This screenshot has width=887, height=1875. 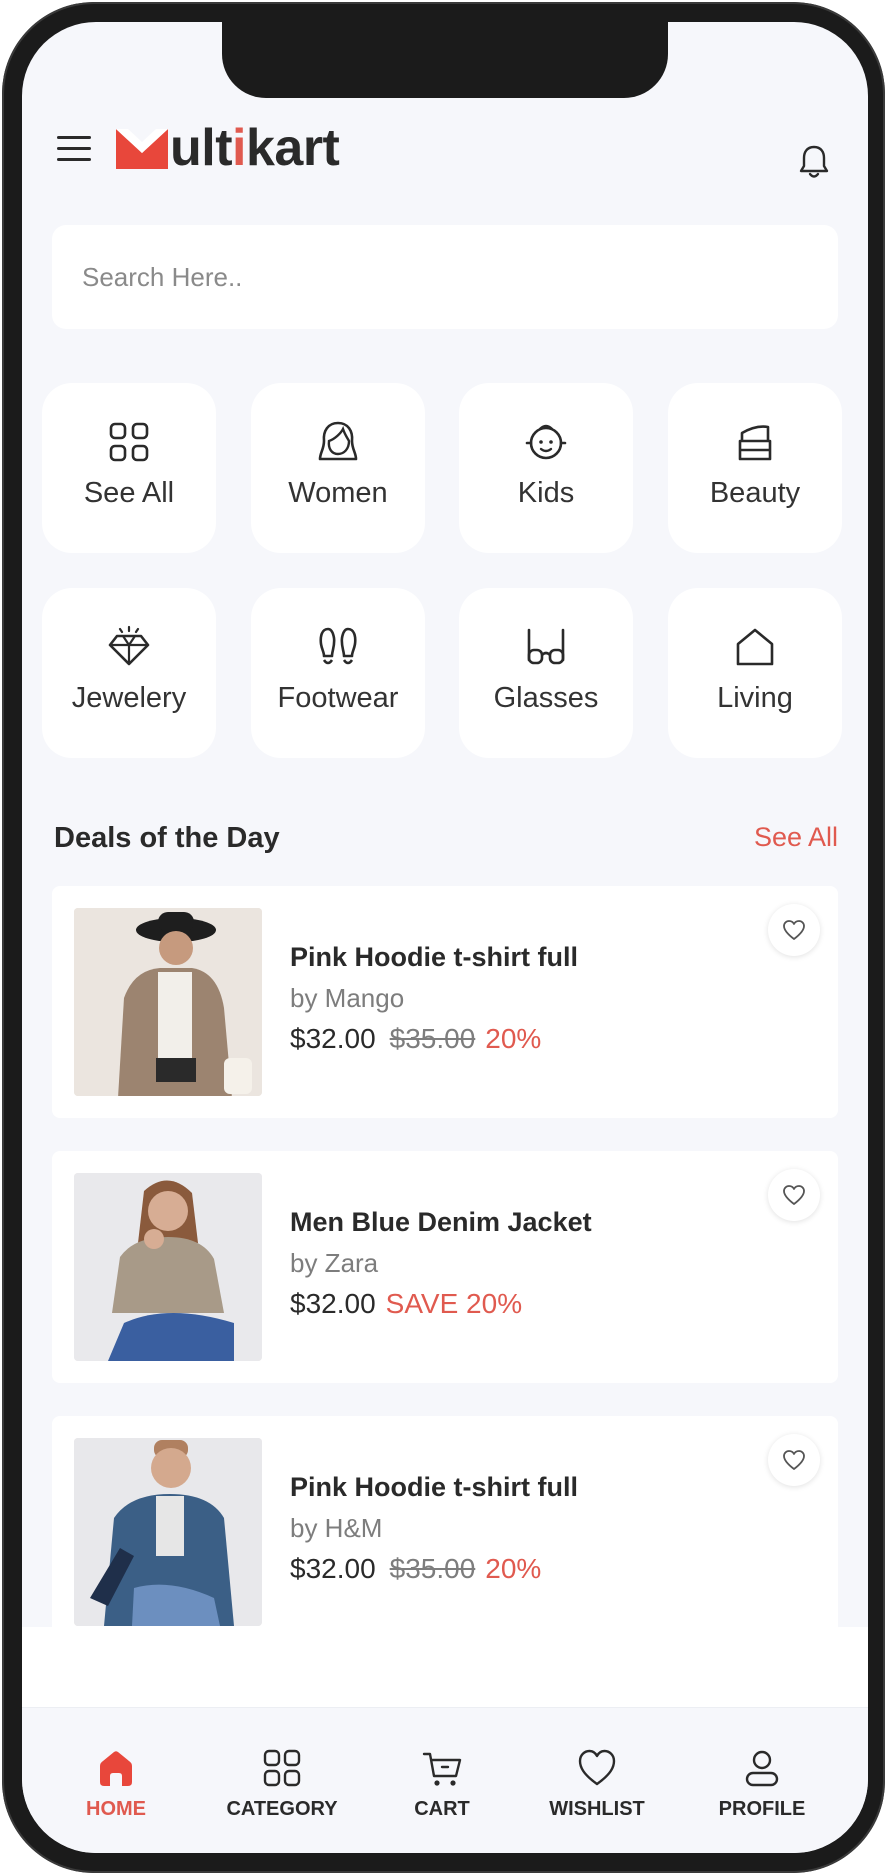 What do you see at coordinates (597, 1809) in the screenshot?
I see `nav-label: WISHLIST` at bounding box center [597, 1809].